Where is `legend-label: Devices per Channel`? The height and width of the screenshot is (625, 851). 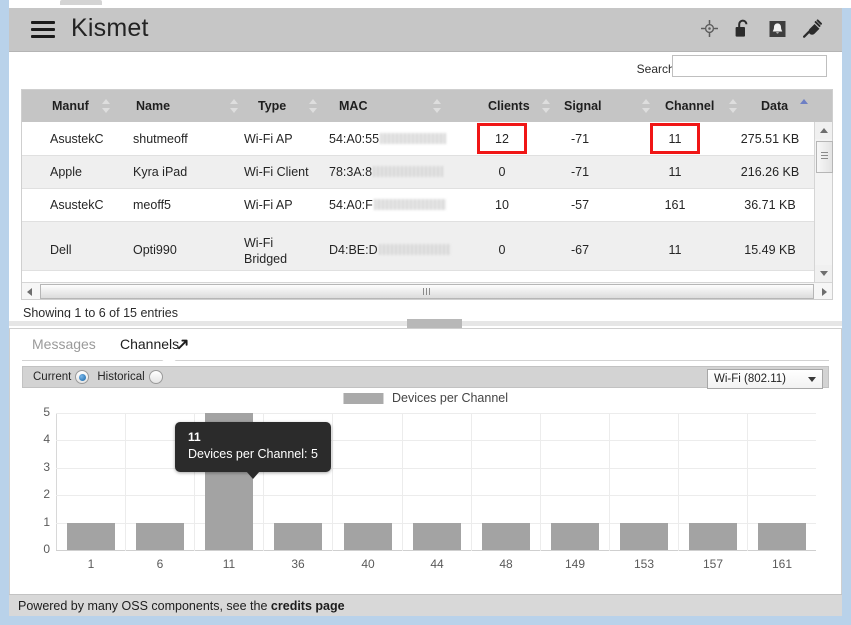 legend-label: Devices per Channel is located at coordinates (450, 398).